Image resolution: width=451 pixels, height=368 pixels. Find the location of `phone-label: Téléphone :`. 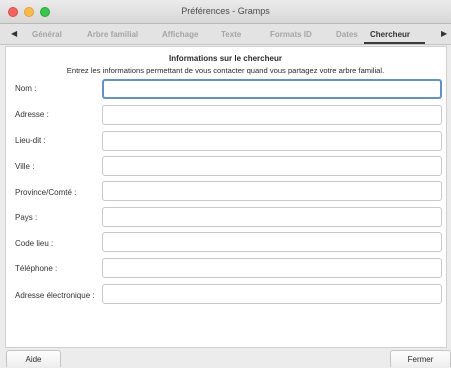

phone-label: Téléphone : is located at coordinates (36, 268).